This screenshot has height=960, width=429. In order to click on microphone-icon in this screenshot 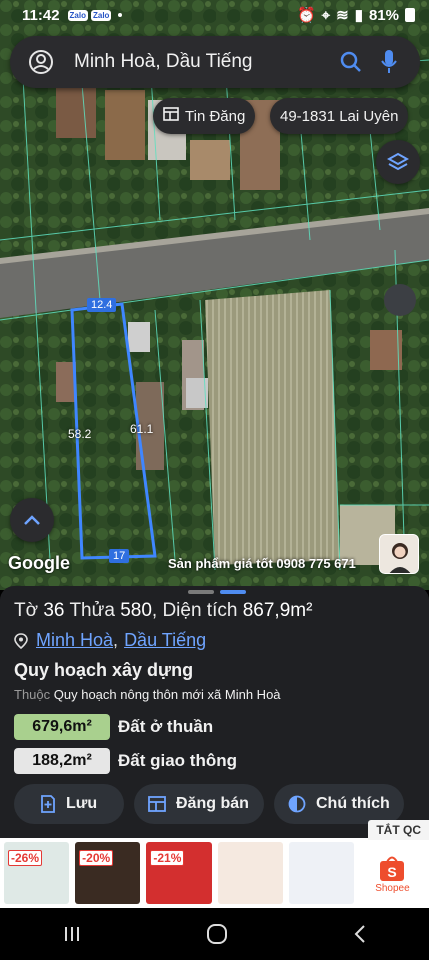, I will do `click(389, 62)`.